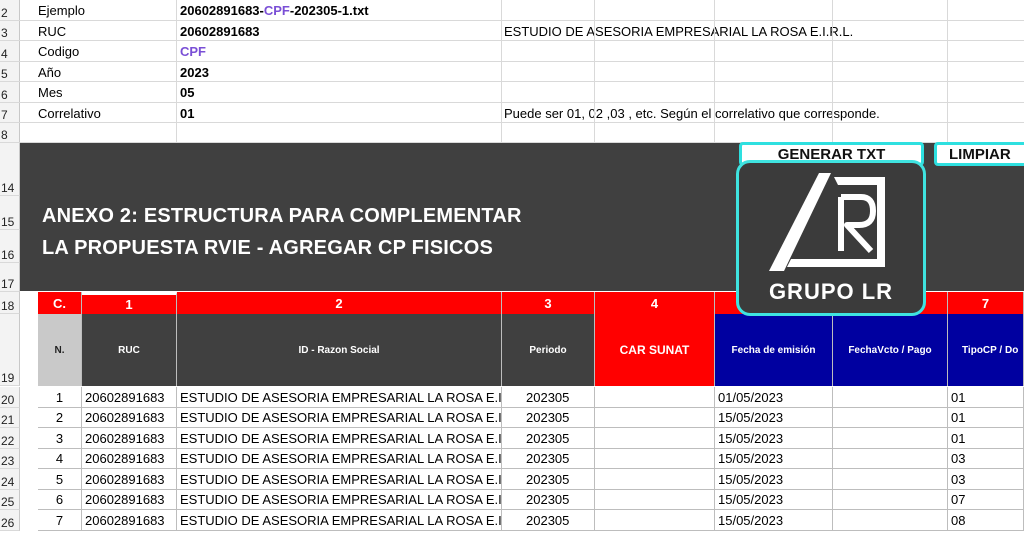 This screenshot has width=1024, height=534. Describe the element at coordinates (60, 520) in the screenshot. I see `cell-n: 7` at that location.